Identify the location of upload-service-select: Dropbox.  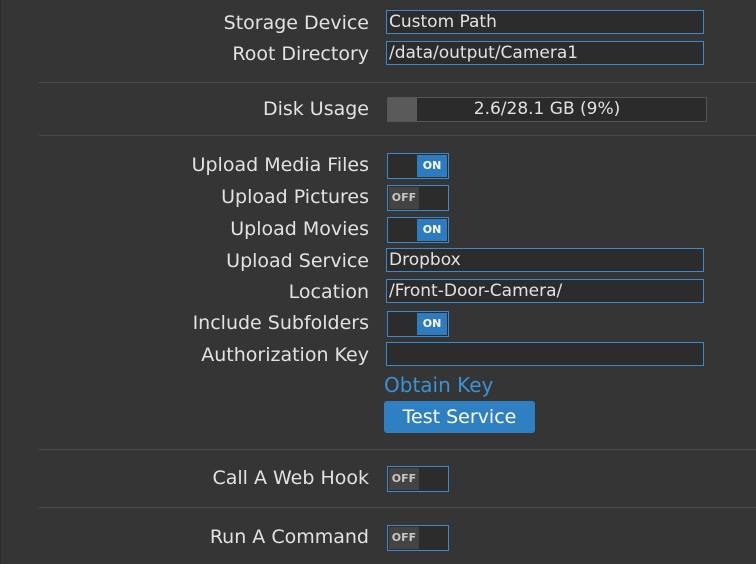
(545, 260).